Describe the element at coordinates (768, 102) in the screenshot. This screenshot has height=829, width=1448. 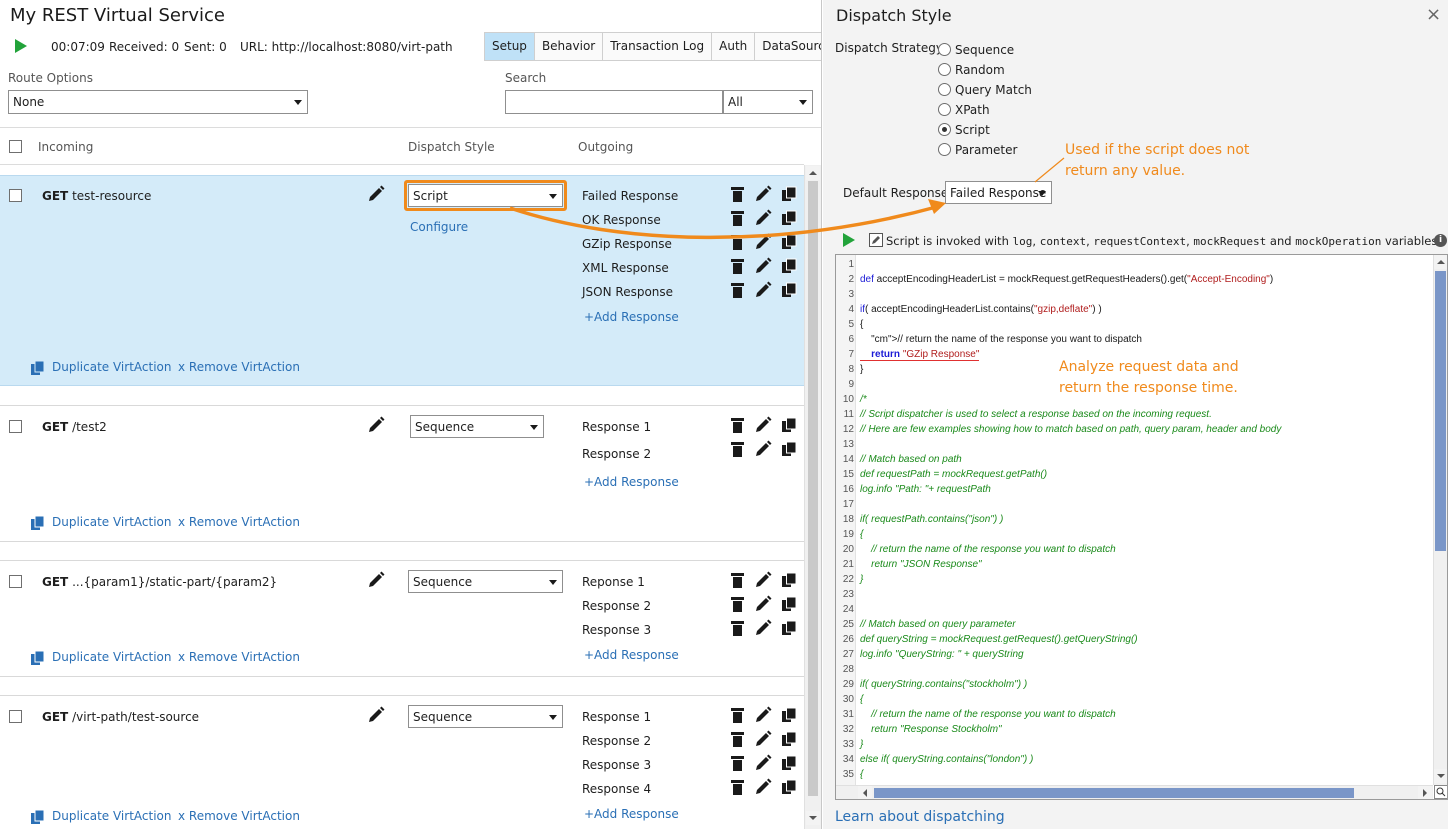
I see `search-filter-select: All` at that location.